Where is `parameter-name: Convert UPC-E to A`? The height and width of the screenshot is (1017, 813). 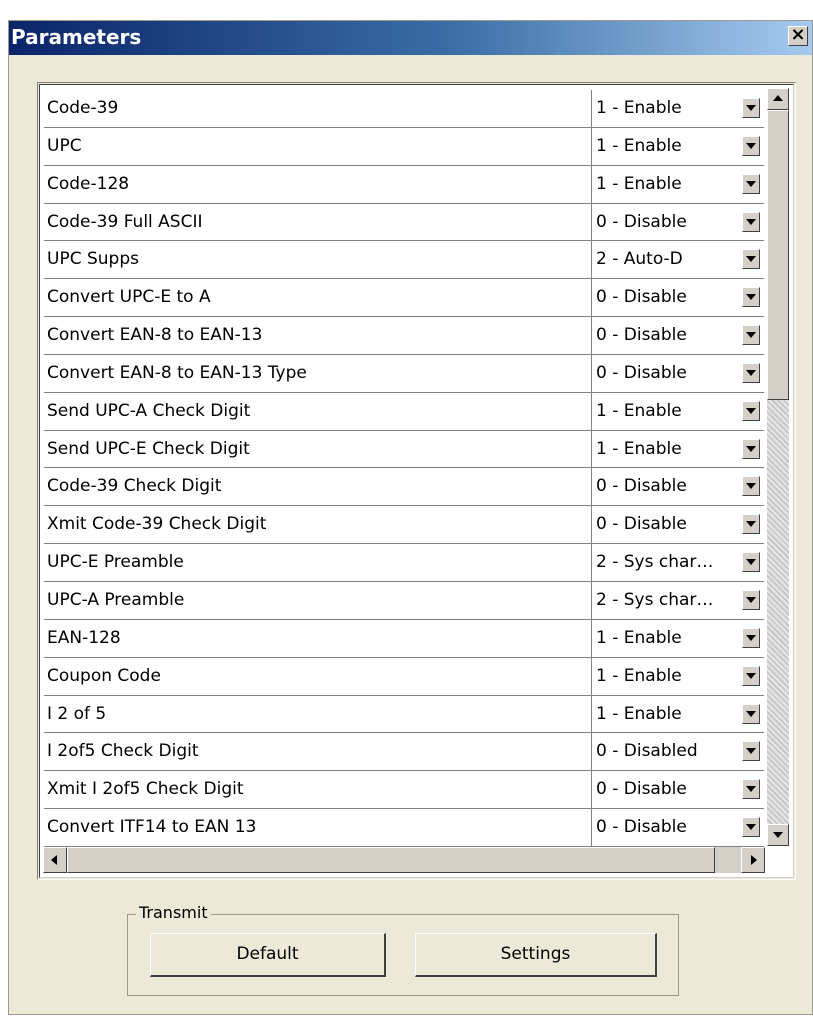 parameter-name: Convert UPC-E to A is located at coordinates (318, 298).